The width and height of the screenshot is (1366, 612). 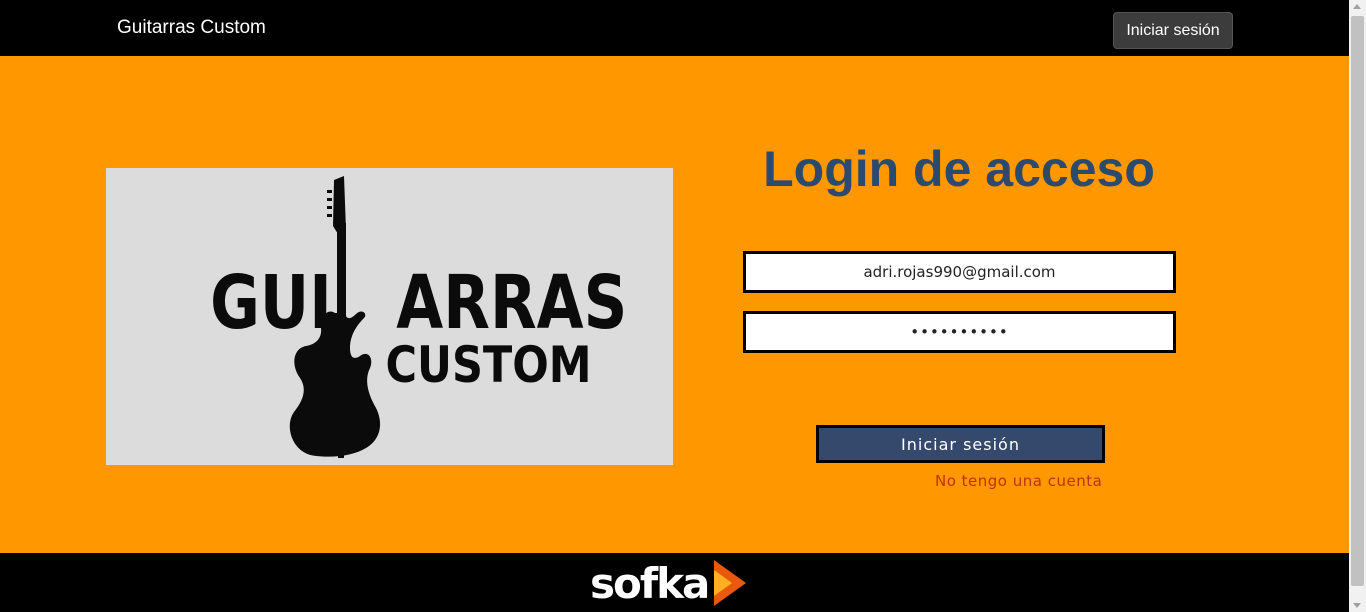 I want to click on logo-text-right: ARRAS, so click(x=511, y=302).